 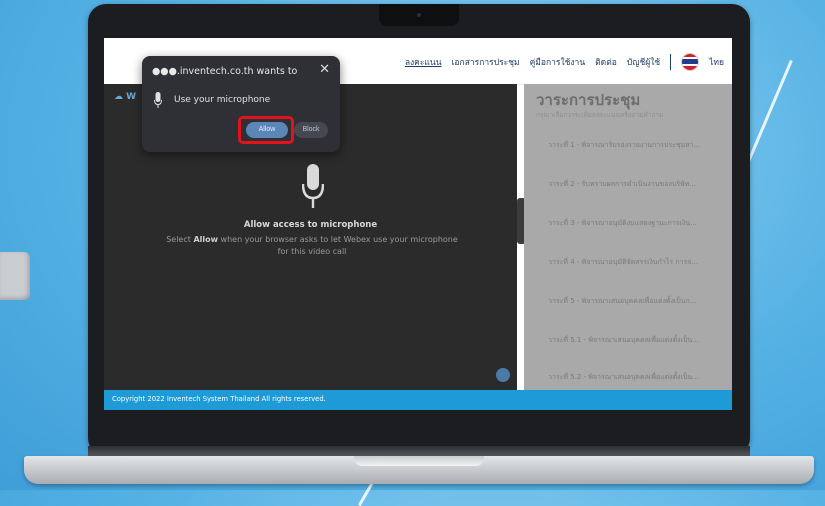 What do you see at coordinates (310, 225) in the screenshot?
I see `mic-access-title: Allow access to microphone` at bounding box center [310, 225].